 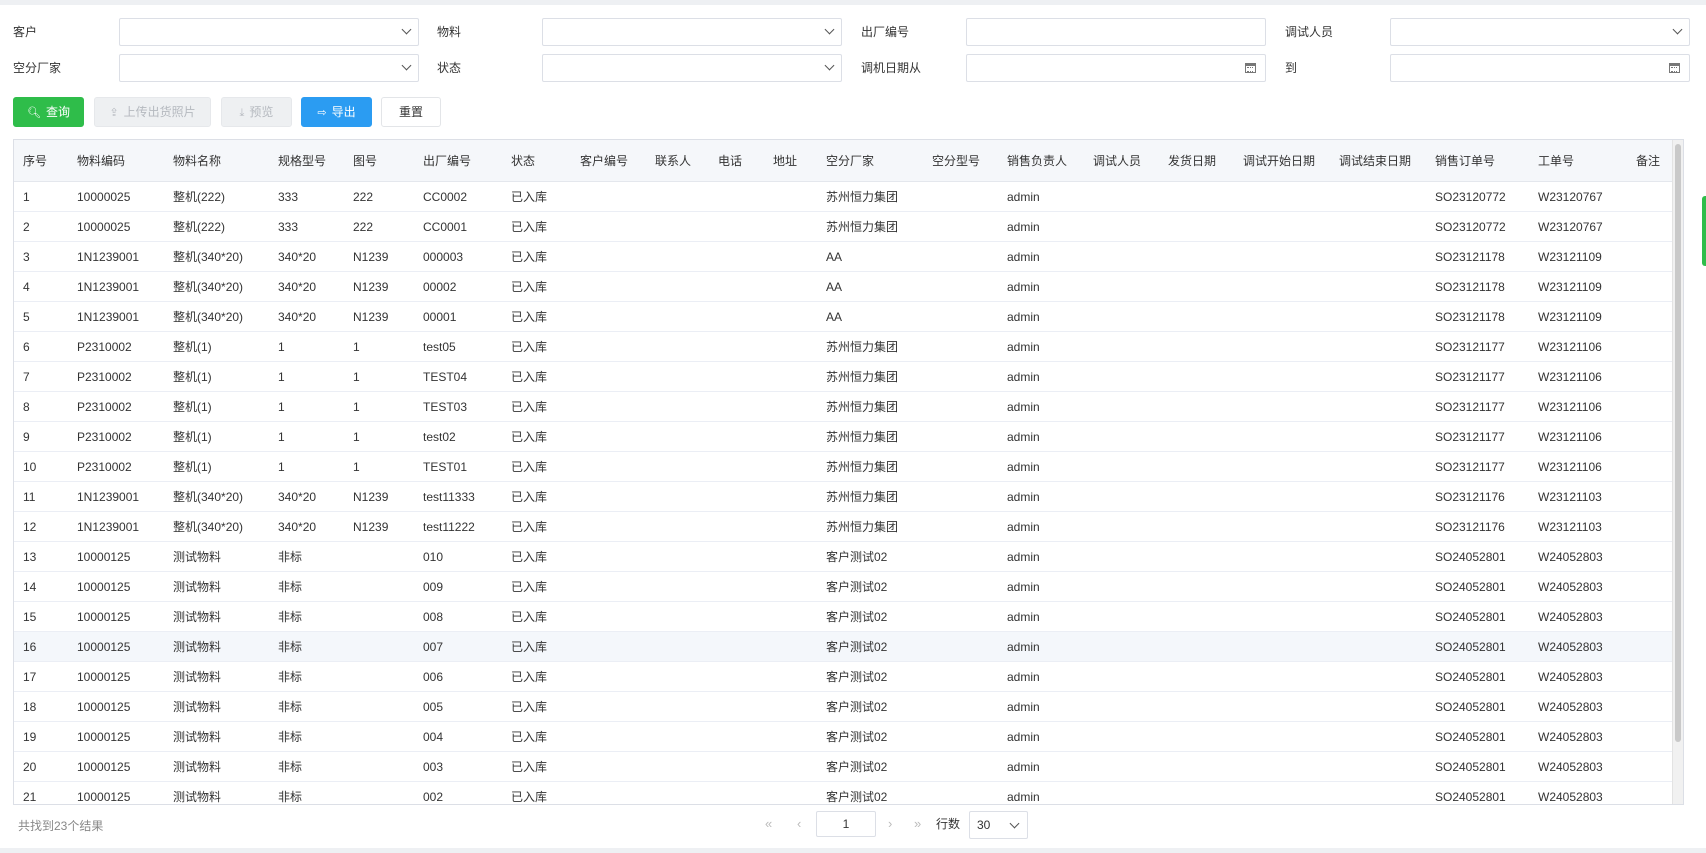 What do you see at coordinates (736, 161) in the screenshot?
I see `column-header: 电话` at bounding box center [736, 161].